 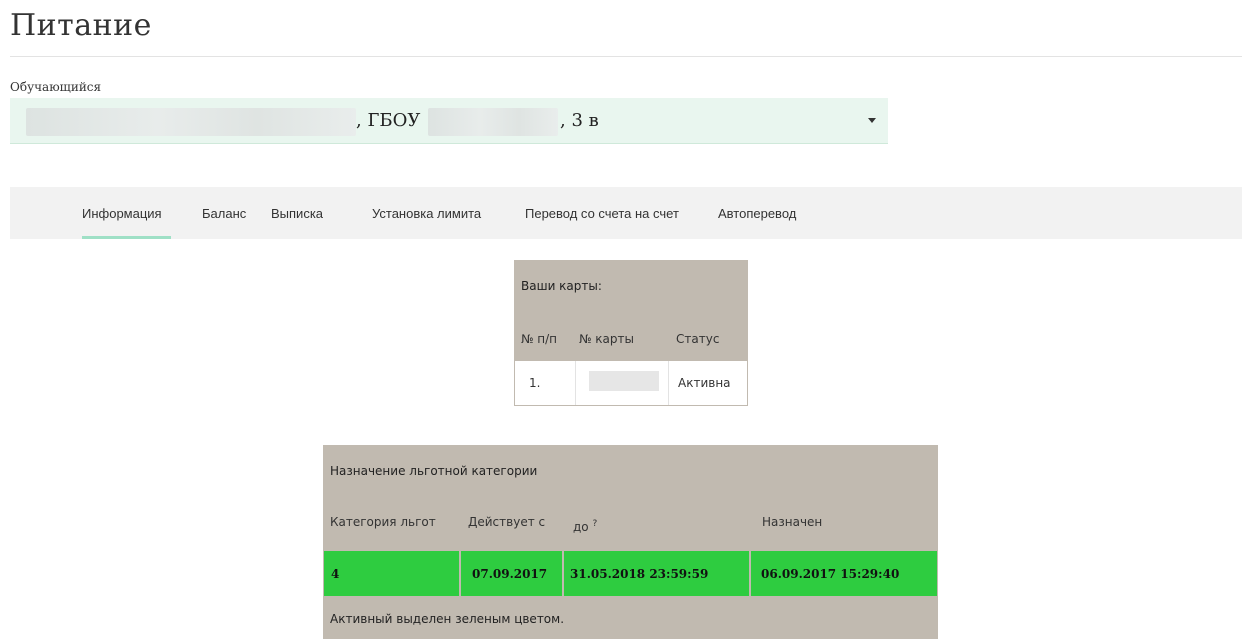 I want to click on tab-statement: Выписка, so click(x=297, y=213).